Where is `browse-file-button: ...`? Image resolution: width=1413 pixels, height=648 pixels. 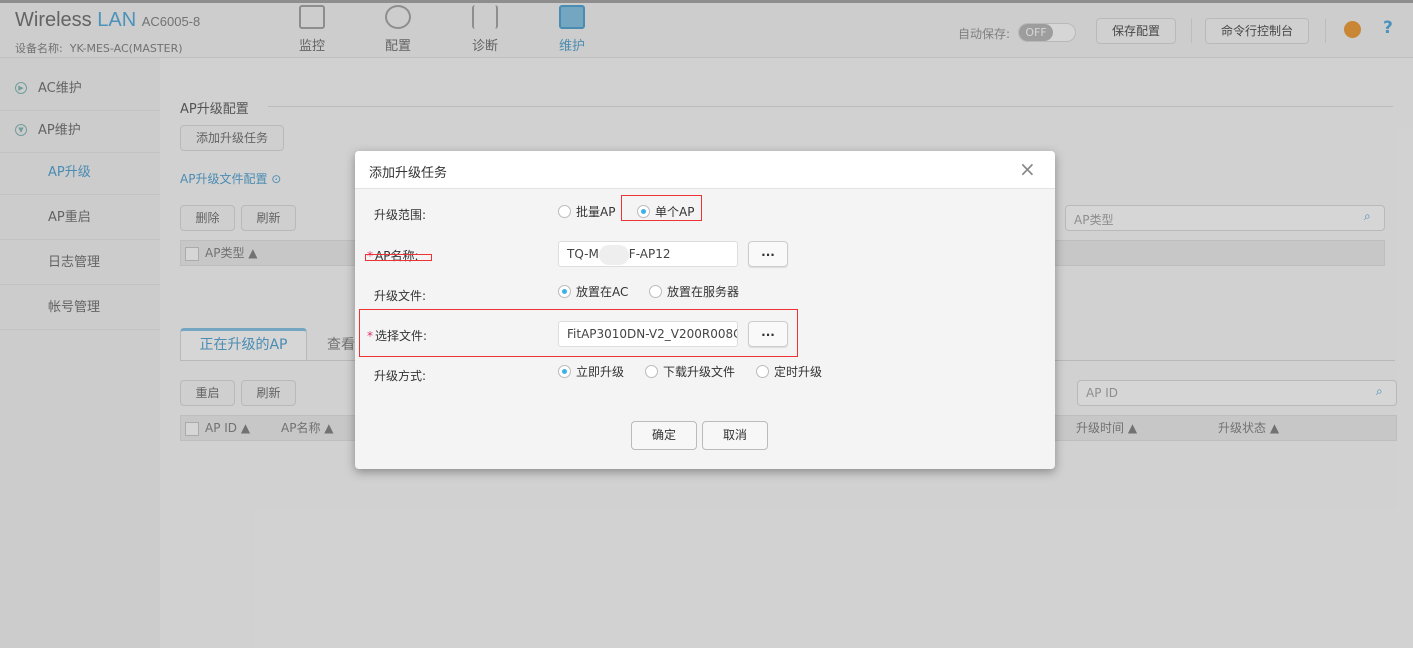 browse-file-button: ... is located at coordinates (768, 334).